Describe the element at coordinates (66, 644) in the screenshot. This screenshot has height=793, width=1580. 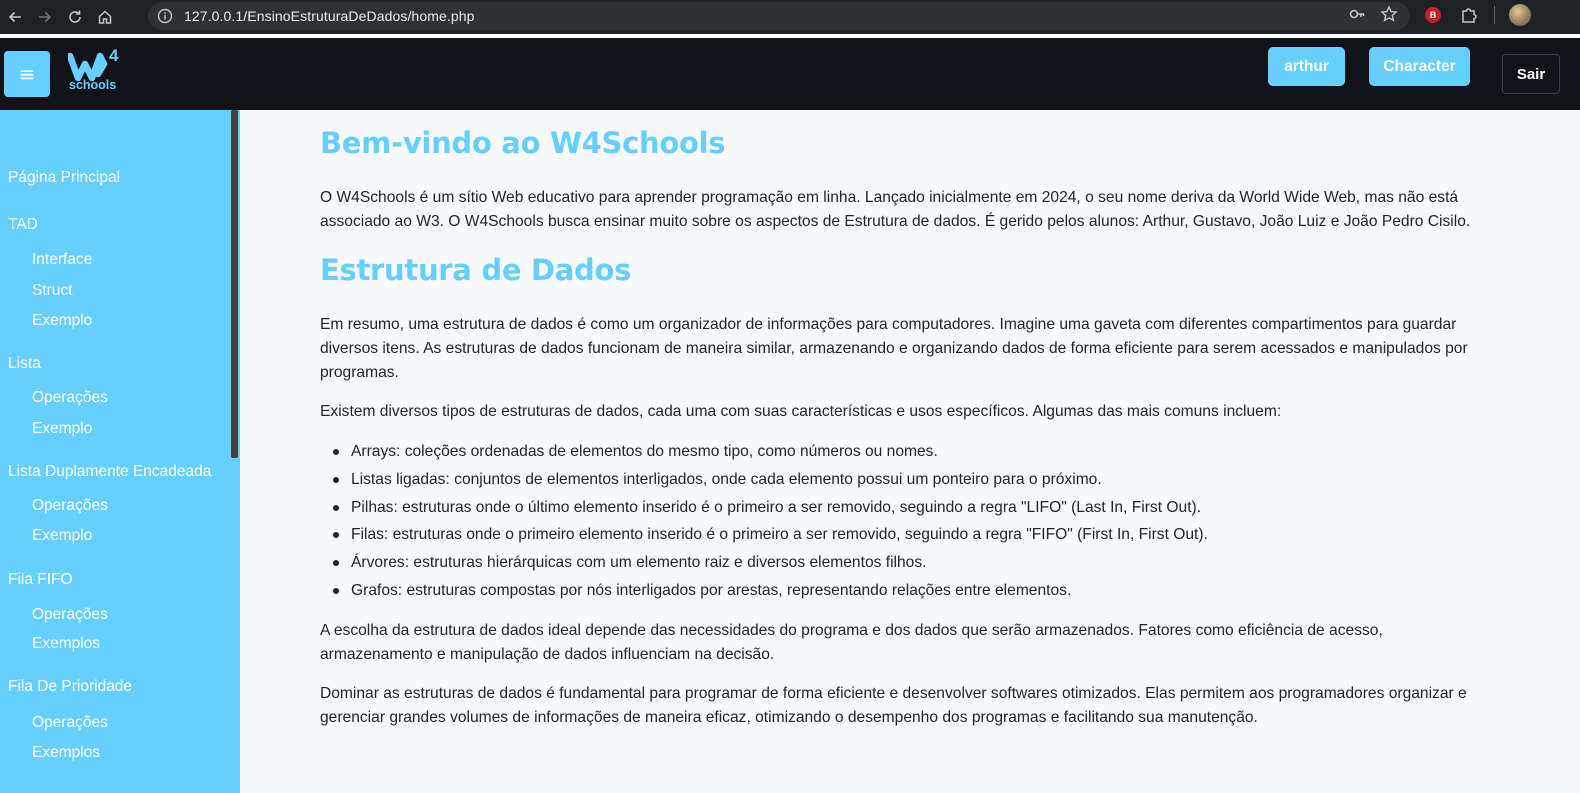
I see `sidebar-item-fila-fifo-exemplos: Exemplos` at that location.